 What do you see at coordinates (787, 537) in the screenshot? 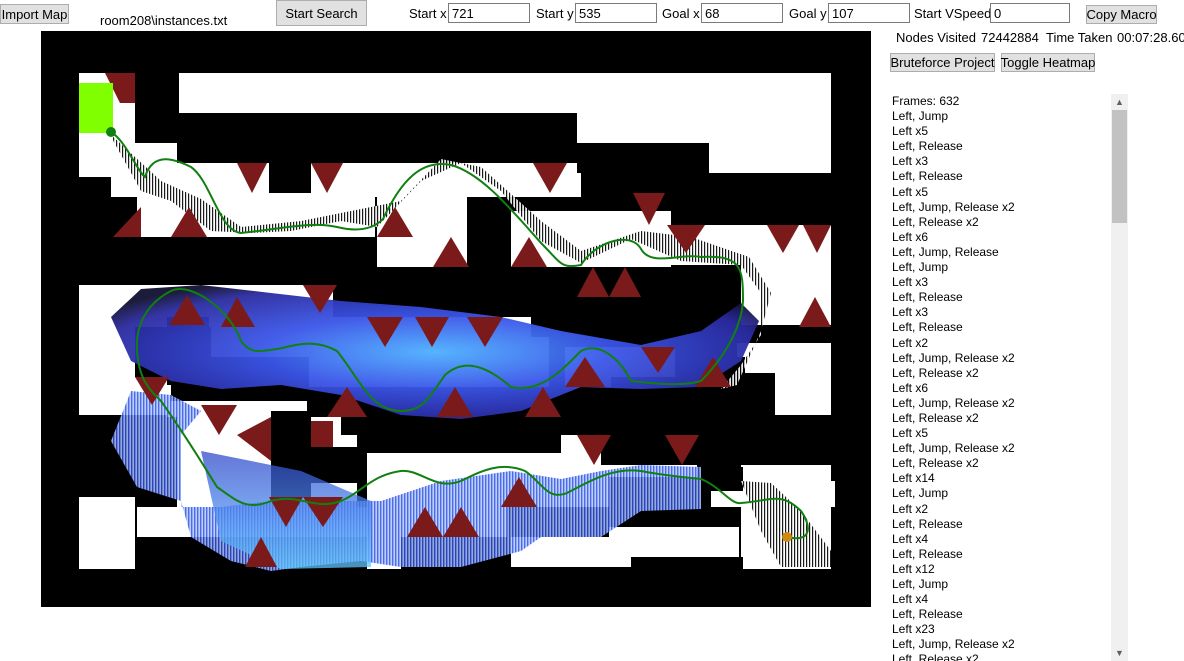
I see `start-marker` at bounding box center [787, 537].